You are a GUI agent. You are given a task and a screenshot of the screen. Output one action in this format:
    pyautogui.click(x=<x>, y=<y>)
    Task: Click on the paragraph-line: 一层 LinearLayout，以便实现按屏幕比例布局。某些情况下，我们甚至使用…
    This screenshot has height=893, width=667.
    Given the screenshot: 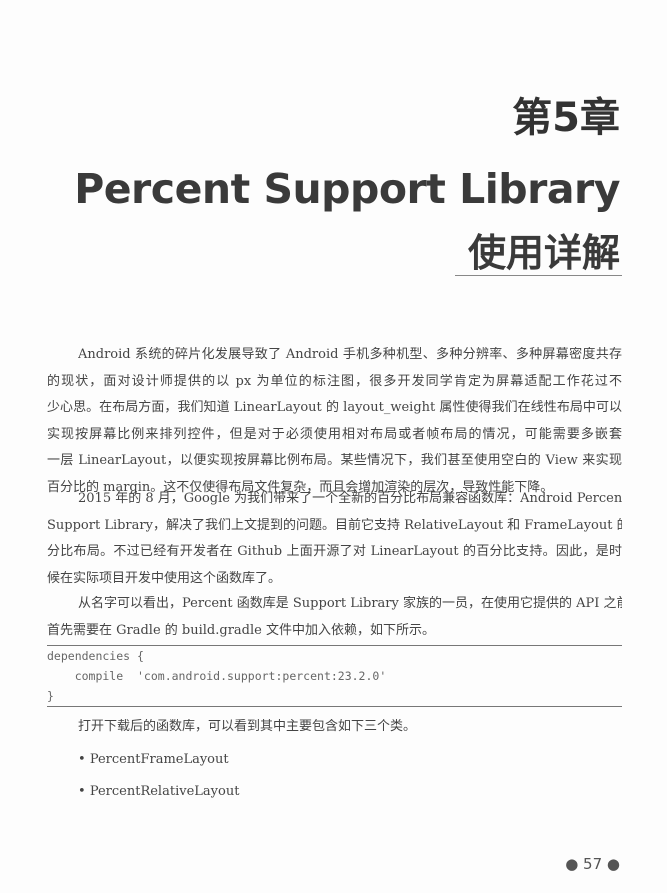 What is the action you would take?
    pyautogui.click(x=334, y=460)
    